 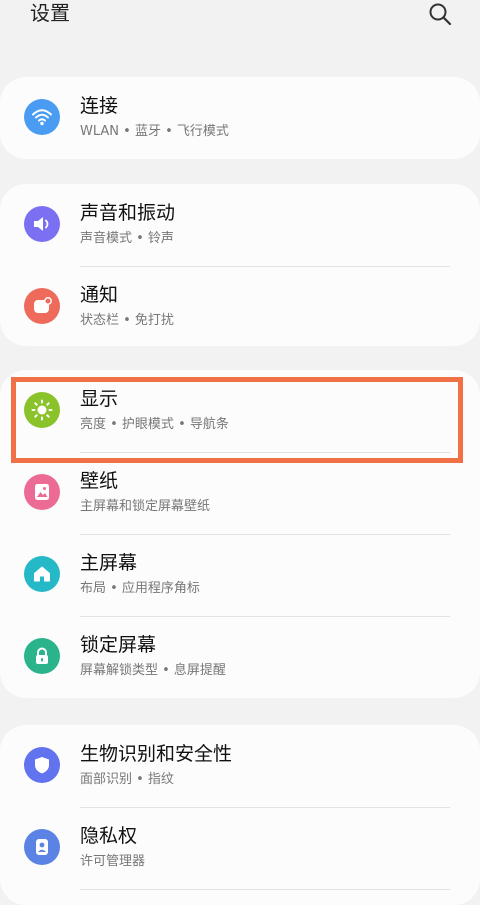 I want to click on settings-item-connections: 连接 WLAN • 蓝牙 • 飞行模式, so click(x=240, y=118).